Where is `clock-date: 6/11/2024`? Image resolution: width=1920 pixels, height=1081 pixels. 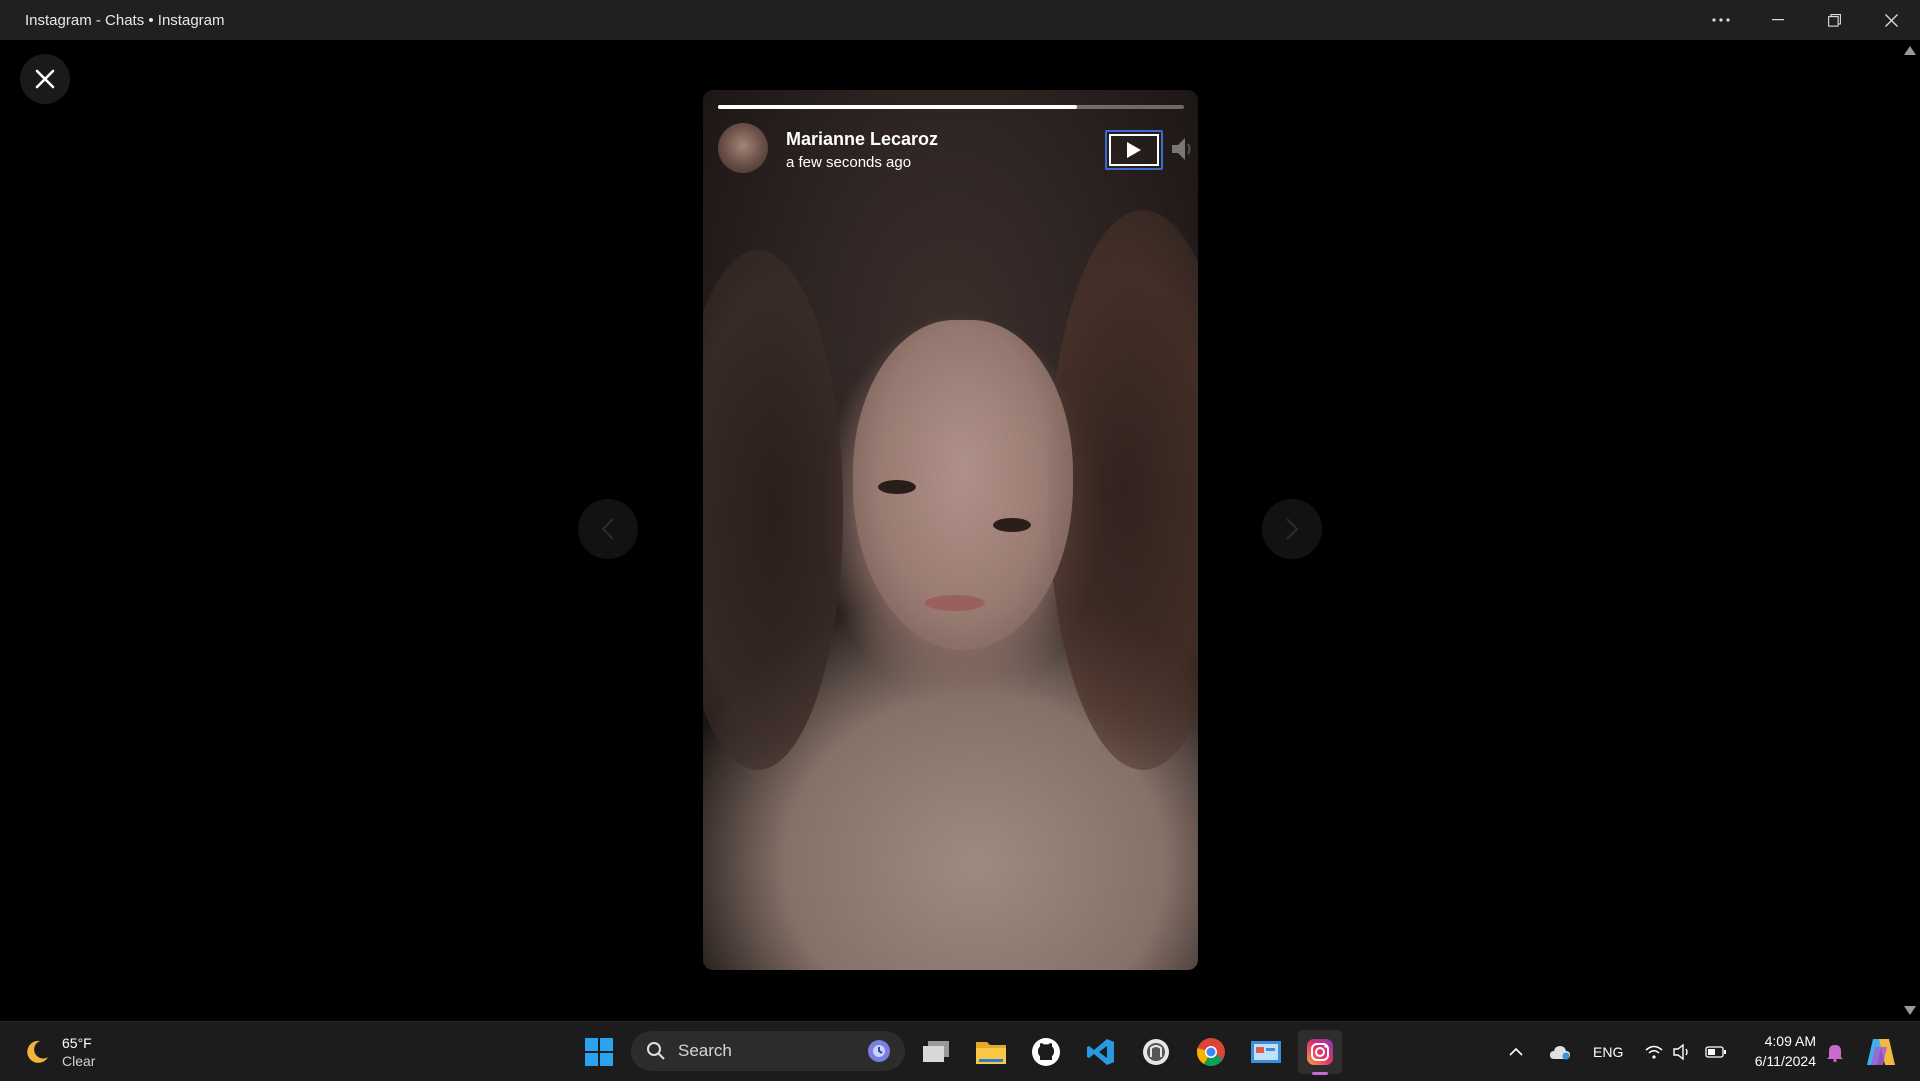 clock-date: 6/11/2024 is located at coordinates (1785, 1061).